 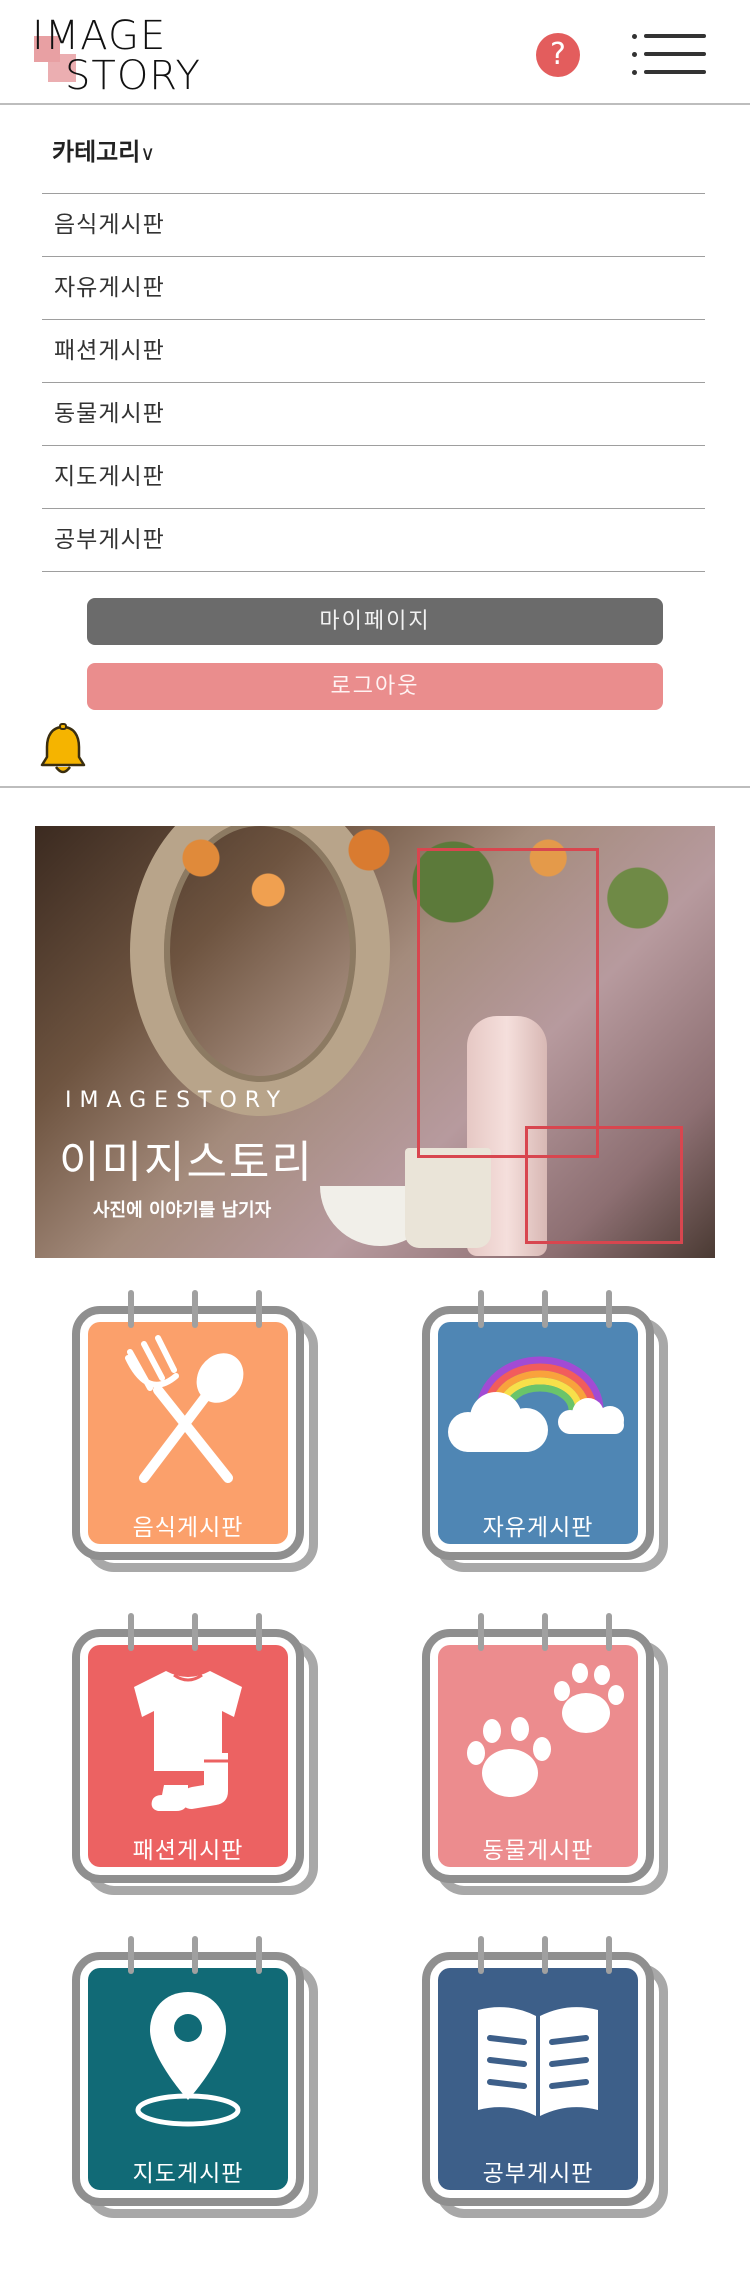 What do you see at coordinates (188, 2059) in the screenshot?
I see `map-pin-icon` at bounding box center [188, 2059].